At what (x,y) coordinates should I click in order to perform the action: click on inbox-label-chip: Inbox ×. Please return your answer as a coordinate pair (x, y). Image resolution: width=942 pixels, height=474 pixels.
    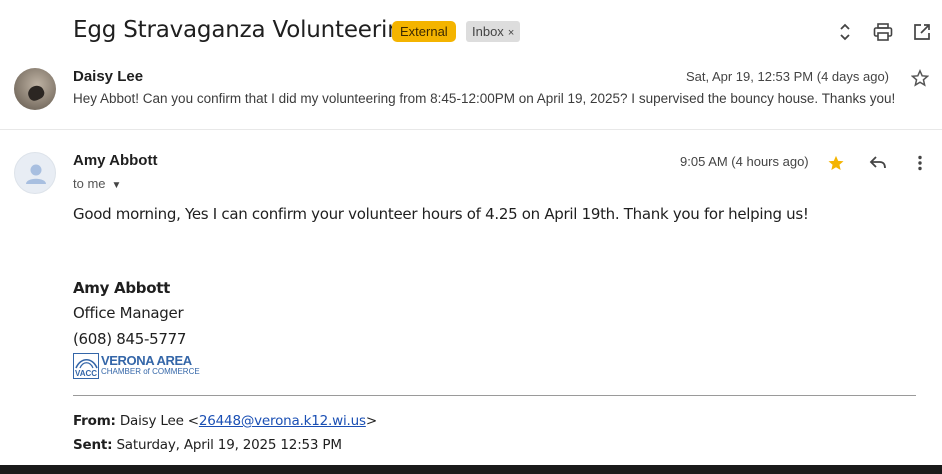
    Looking at the image, I should click on (493, 31).